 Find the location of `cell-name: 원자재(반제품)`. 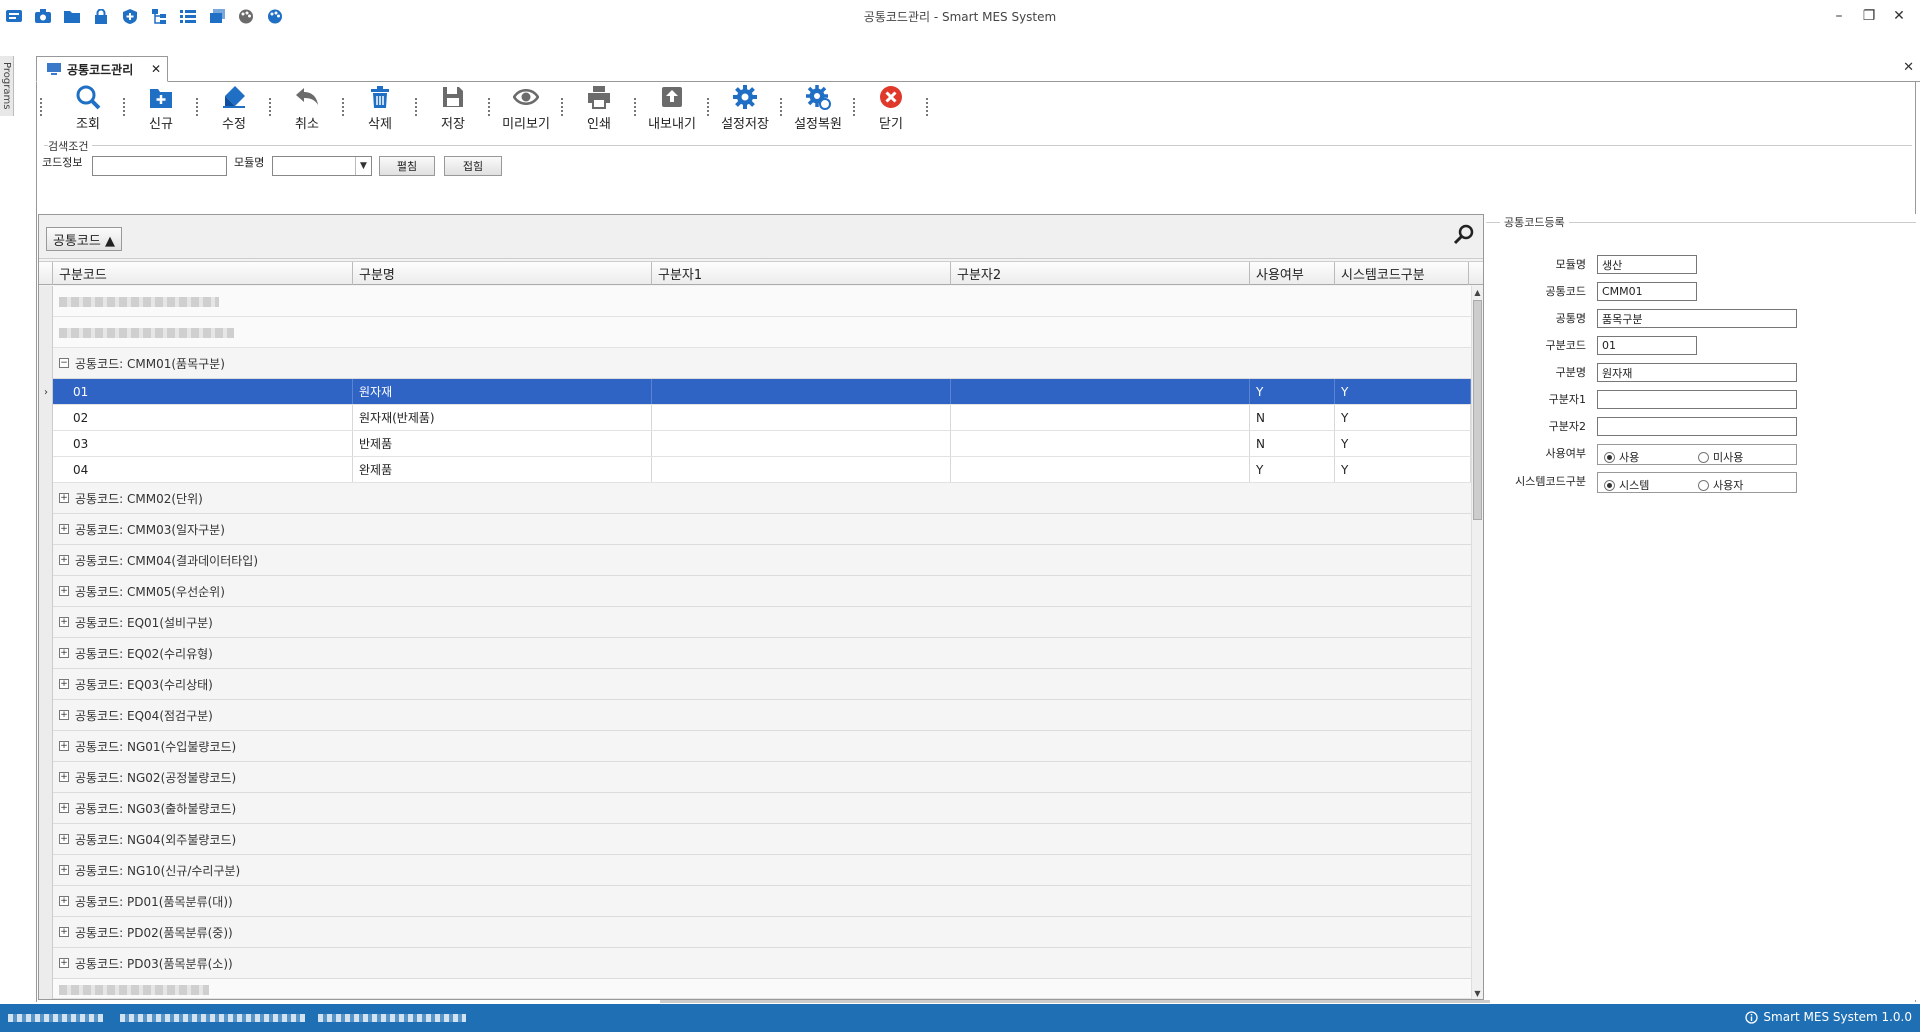

cell-name: 원자재(반제품) is located at coordinates (502, 417).